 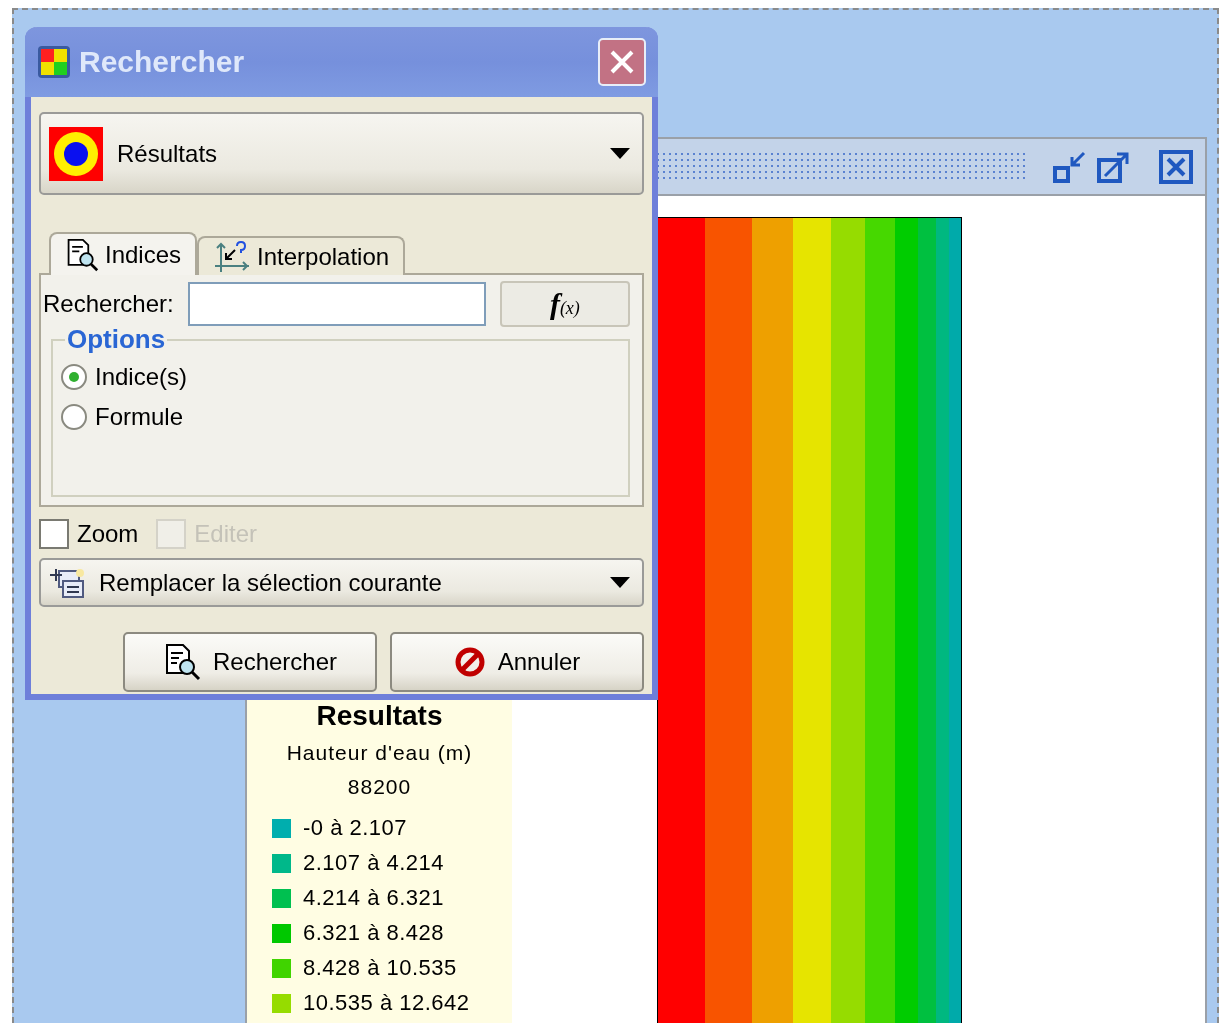 I want to click on radio-option: Indice(s), so click(x=340, y=377).